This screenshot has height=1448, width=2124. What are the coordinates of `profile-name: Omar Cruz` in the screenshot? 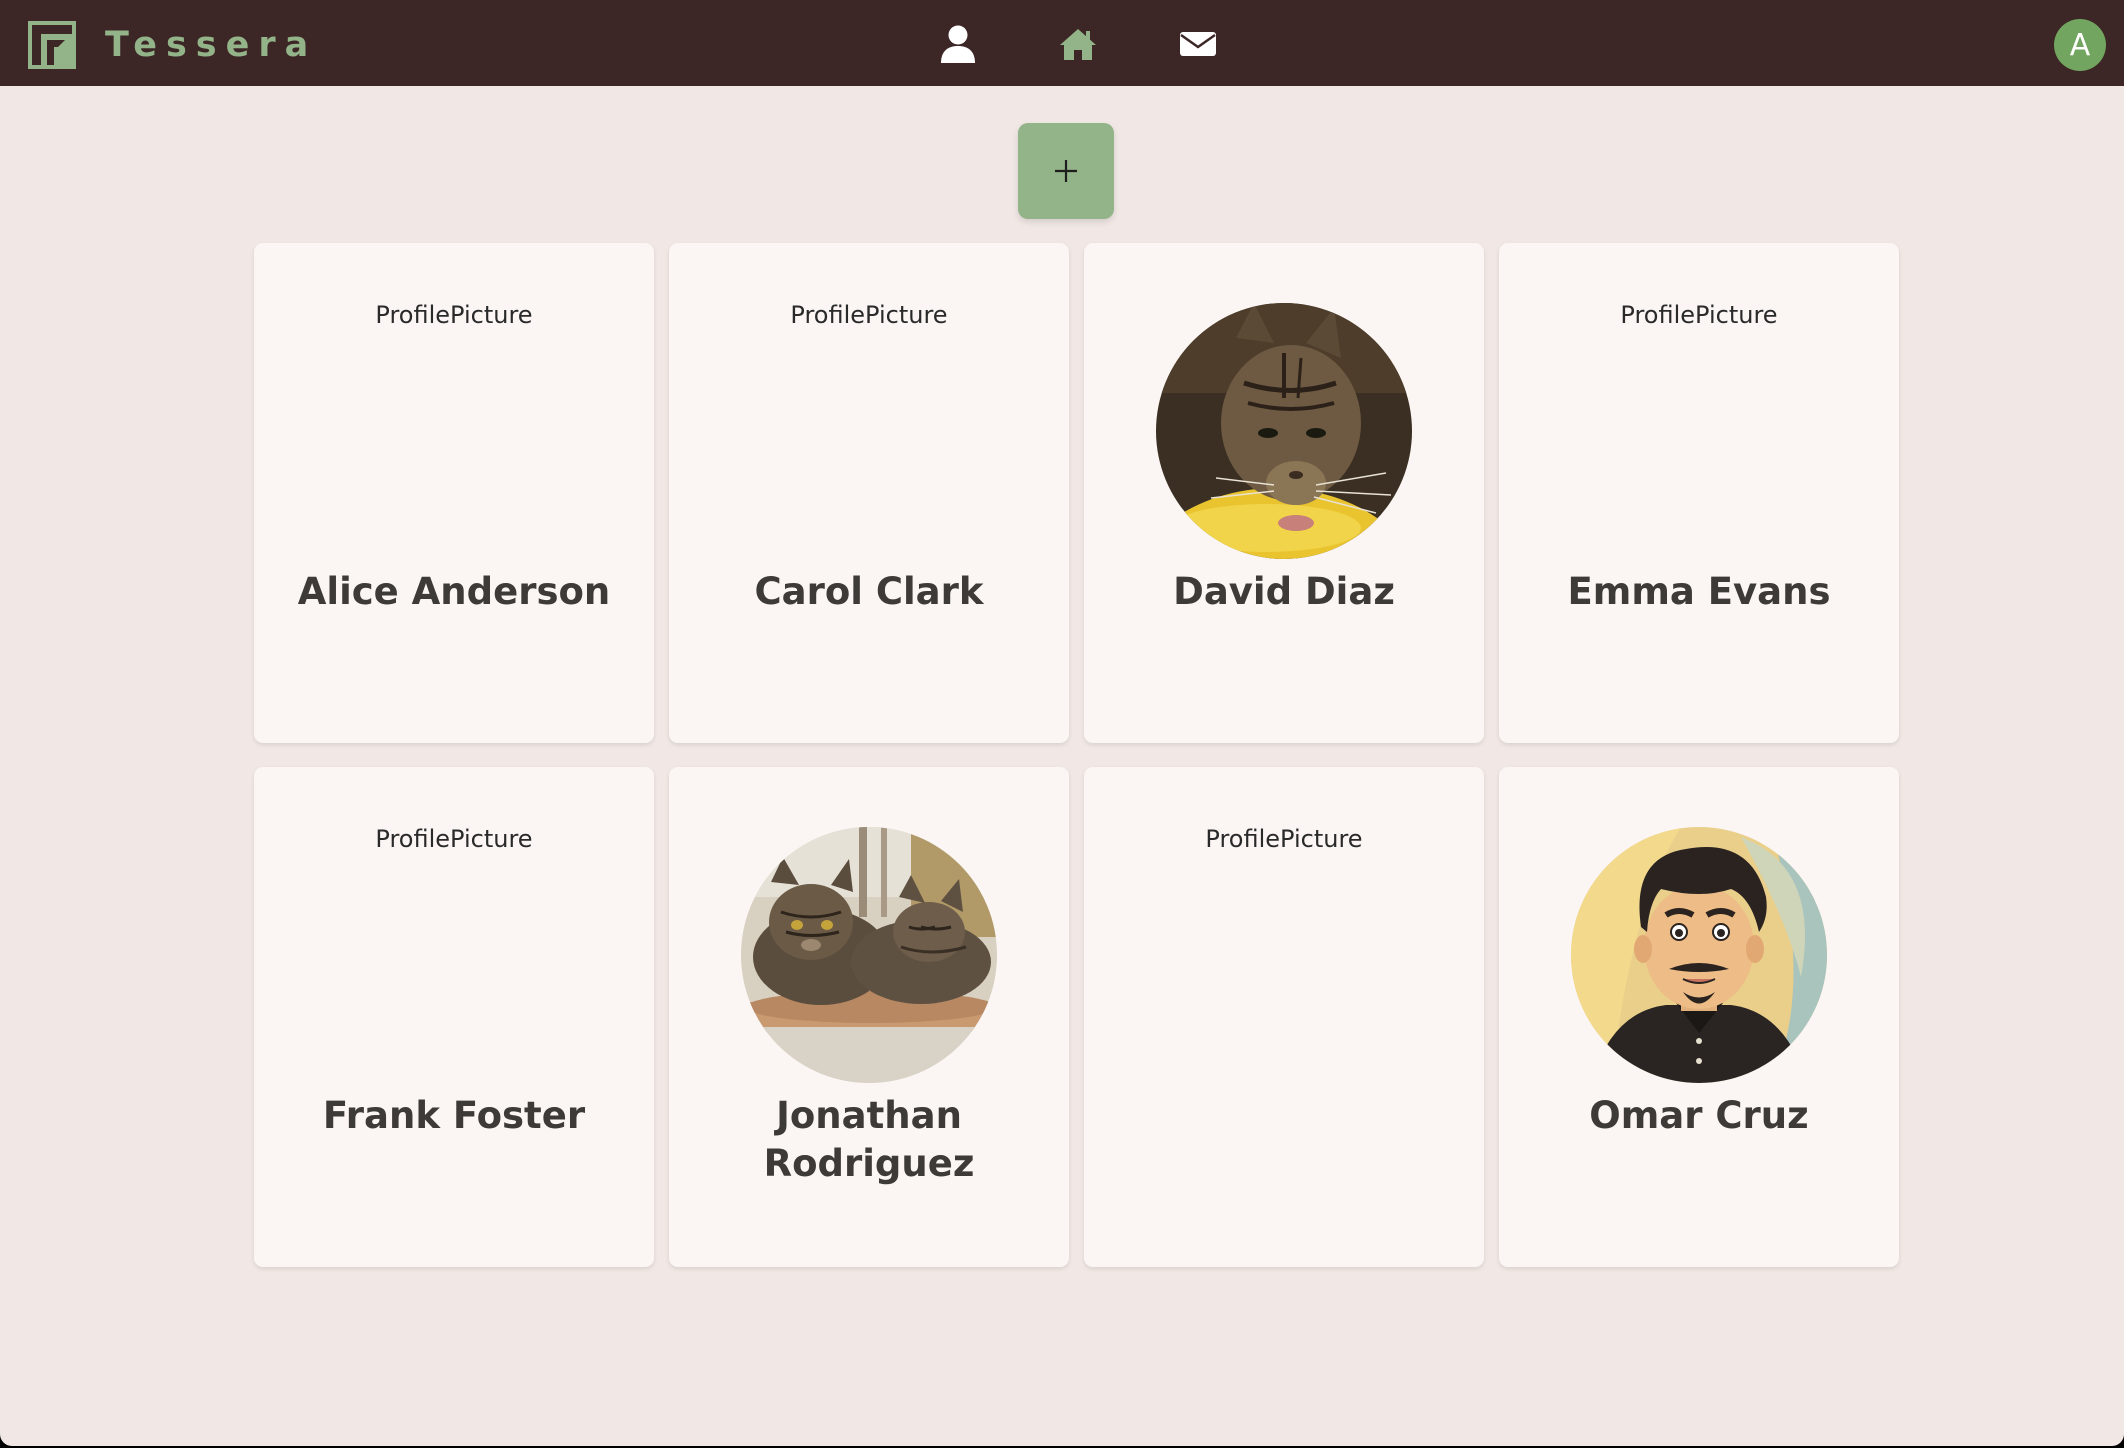 It's located at (1699, 1115).